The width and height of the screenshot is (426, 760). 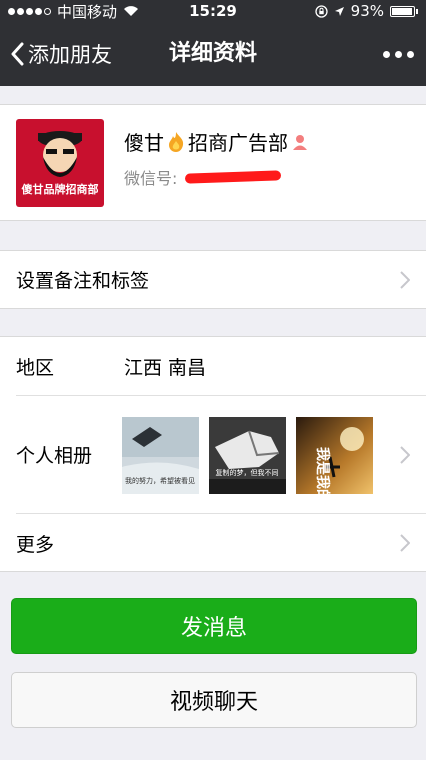 I want to click on album-photo-3: 我是我的梦, so click(x=334, y=455).